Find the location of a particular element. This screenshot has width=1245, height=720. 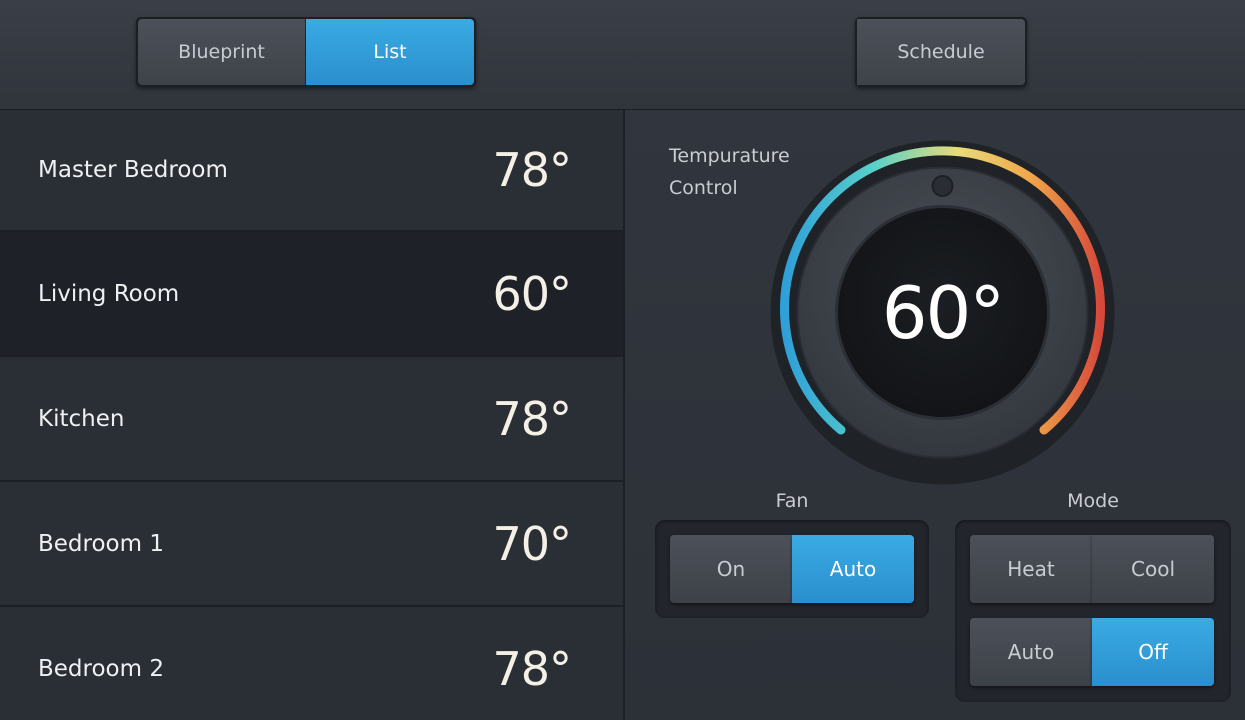

room-row-bedroom-1: Bedroom 1 70° is located at coordinates (311, 544).